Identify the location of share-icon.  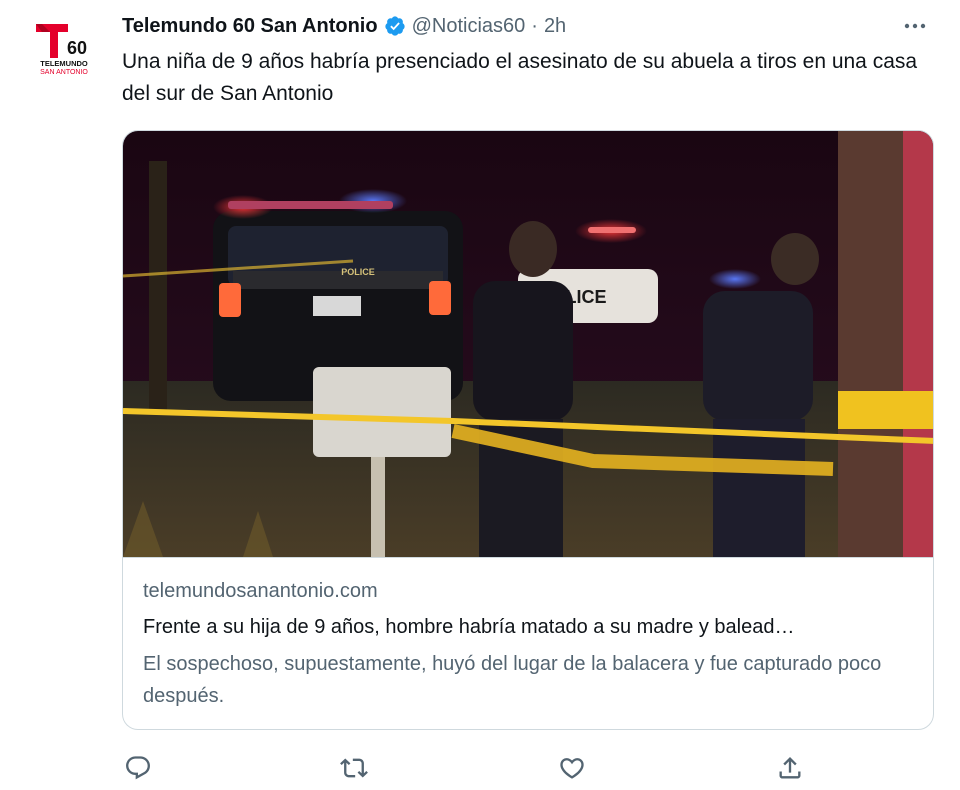
(790, 768).